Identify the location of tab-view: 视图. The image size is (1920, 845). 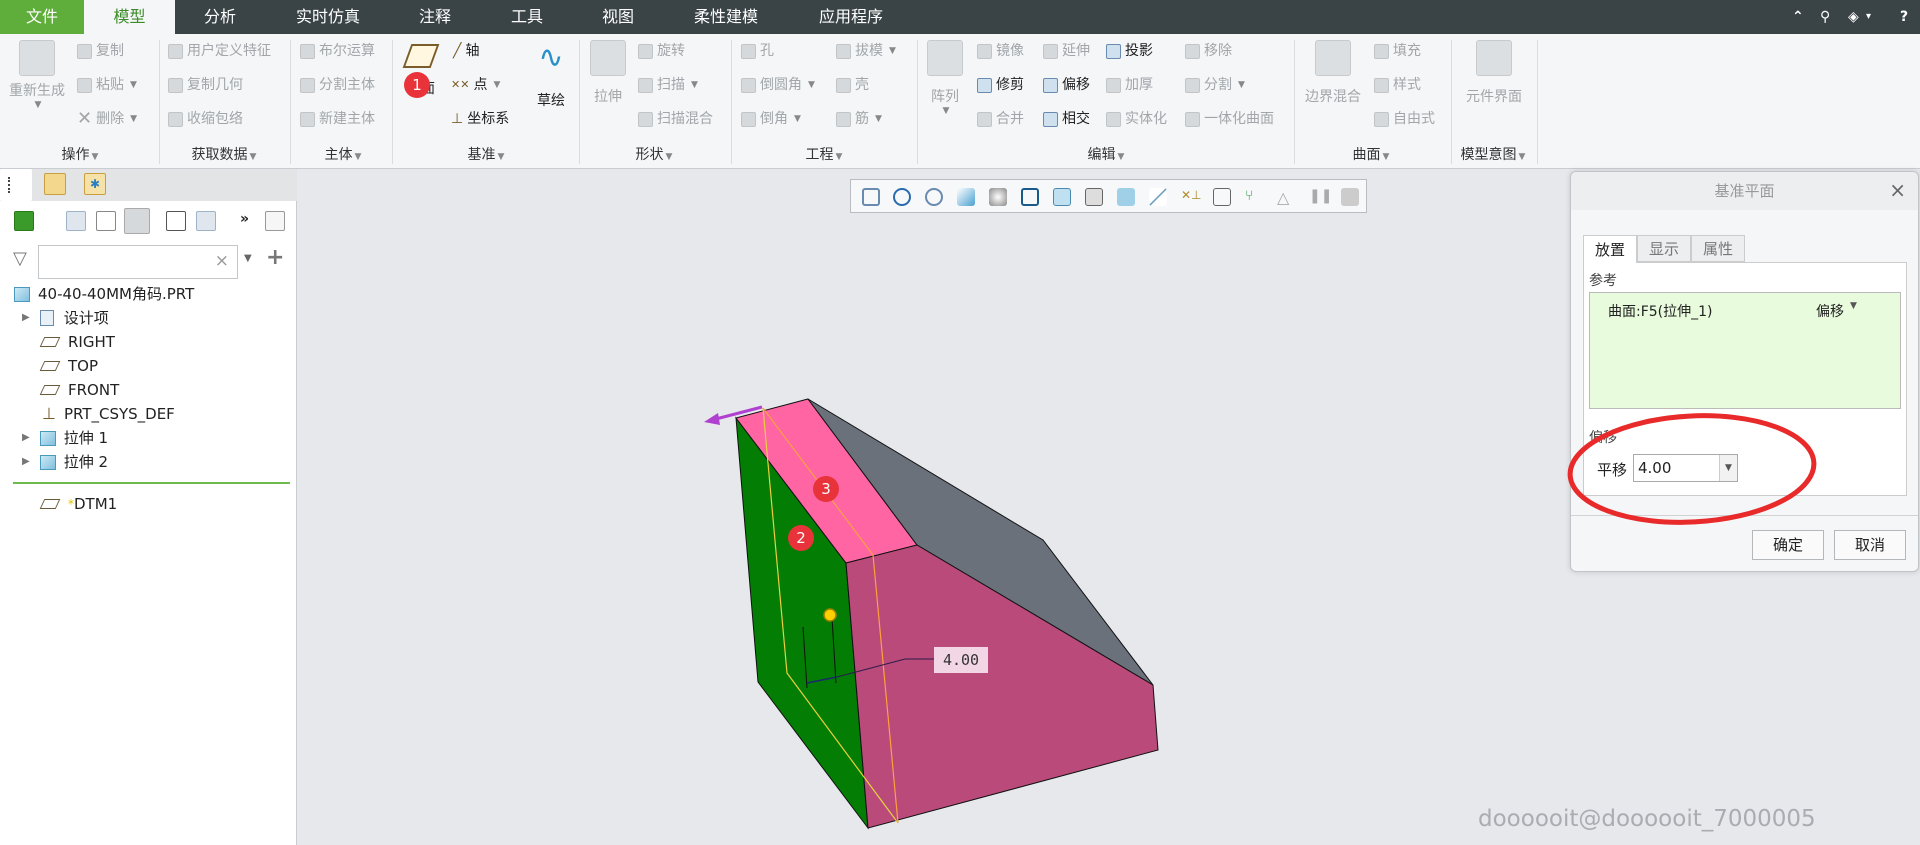
(618, 17).